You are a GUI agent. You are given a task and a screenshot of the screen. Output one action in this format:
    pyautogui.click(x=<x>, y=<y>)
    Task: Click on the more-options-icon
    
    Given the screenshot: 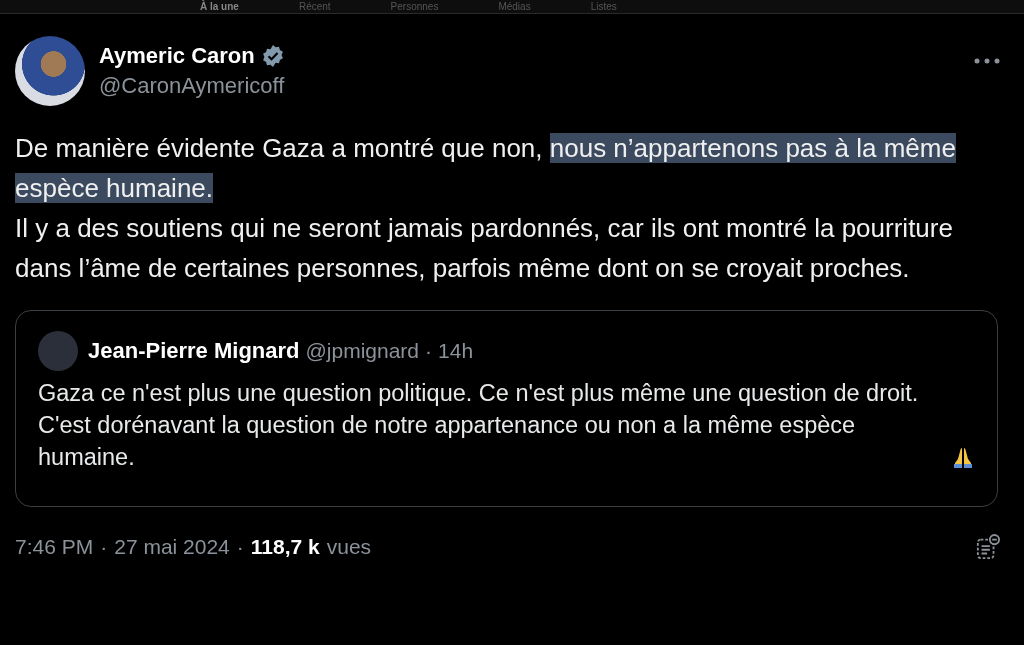 What is the action you would take?
    pyautogui.click(x=987, y=61)
    